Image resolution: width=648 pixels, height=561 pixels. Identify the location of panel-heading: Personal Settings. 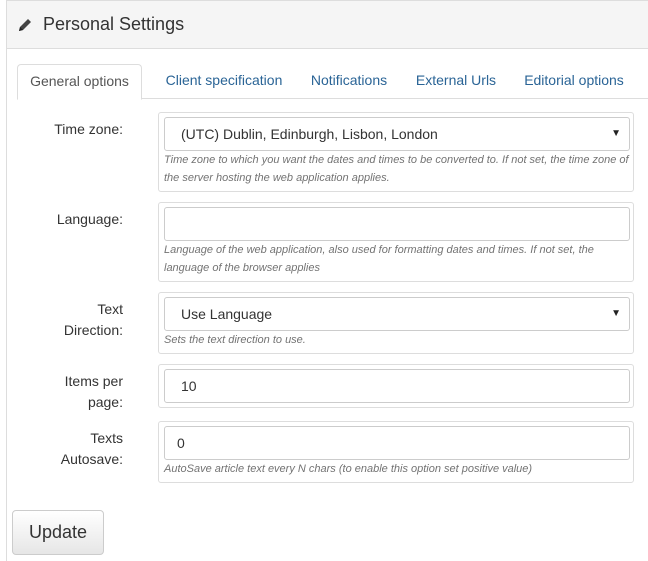
(327, 25).